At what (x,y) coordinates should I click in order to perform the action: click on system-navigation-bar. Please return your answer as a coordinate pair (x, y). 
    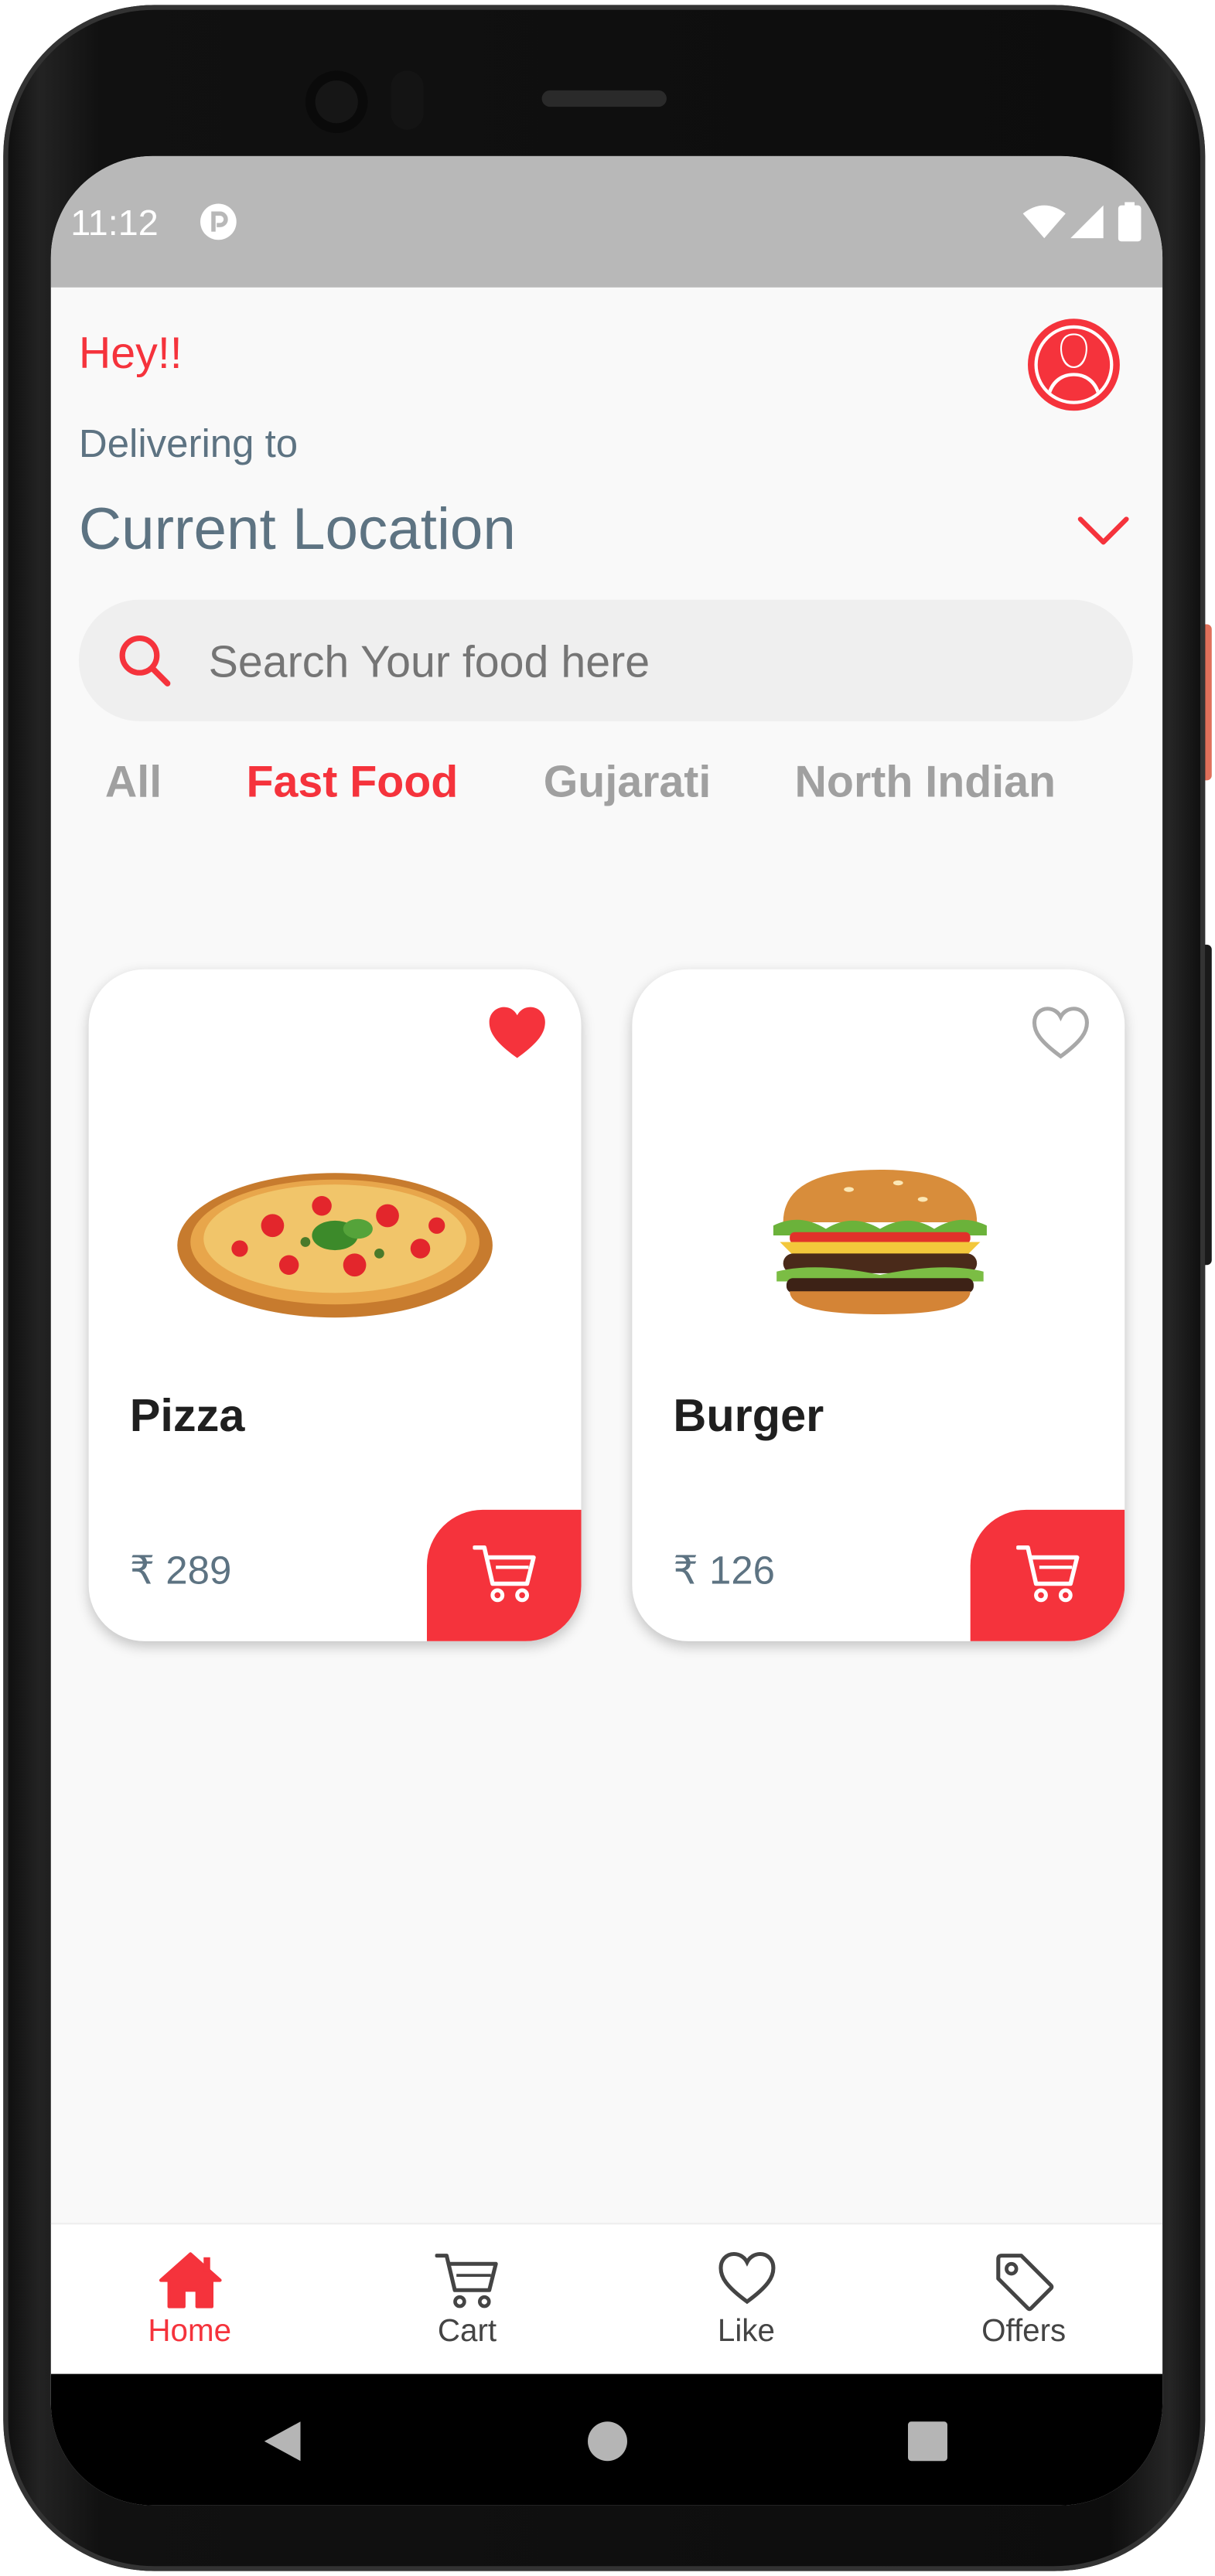
    Looking at the image, I should click on (606, 2439).